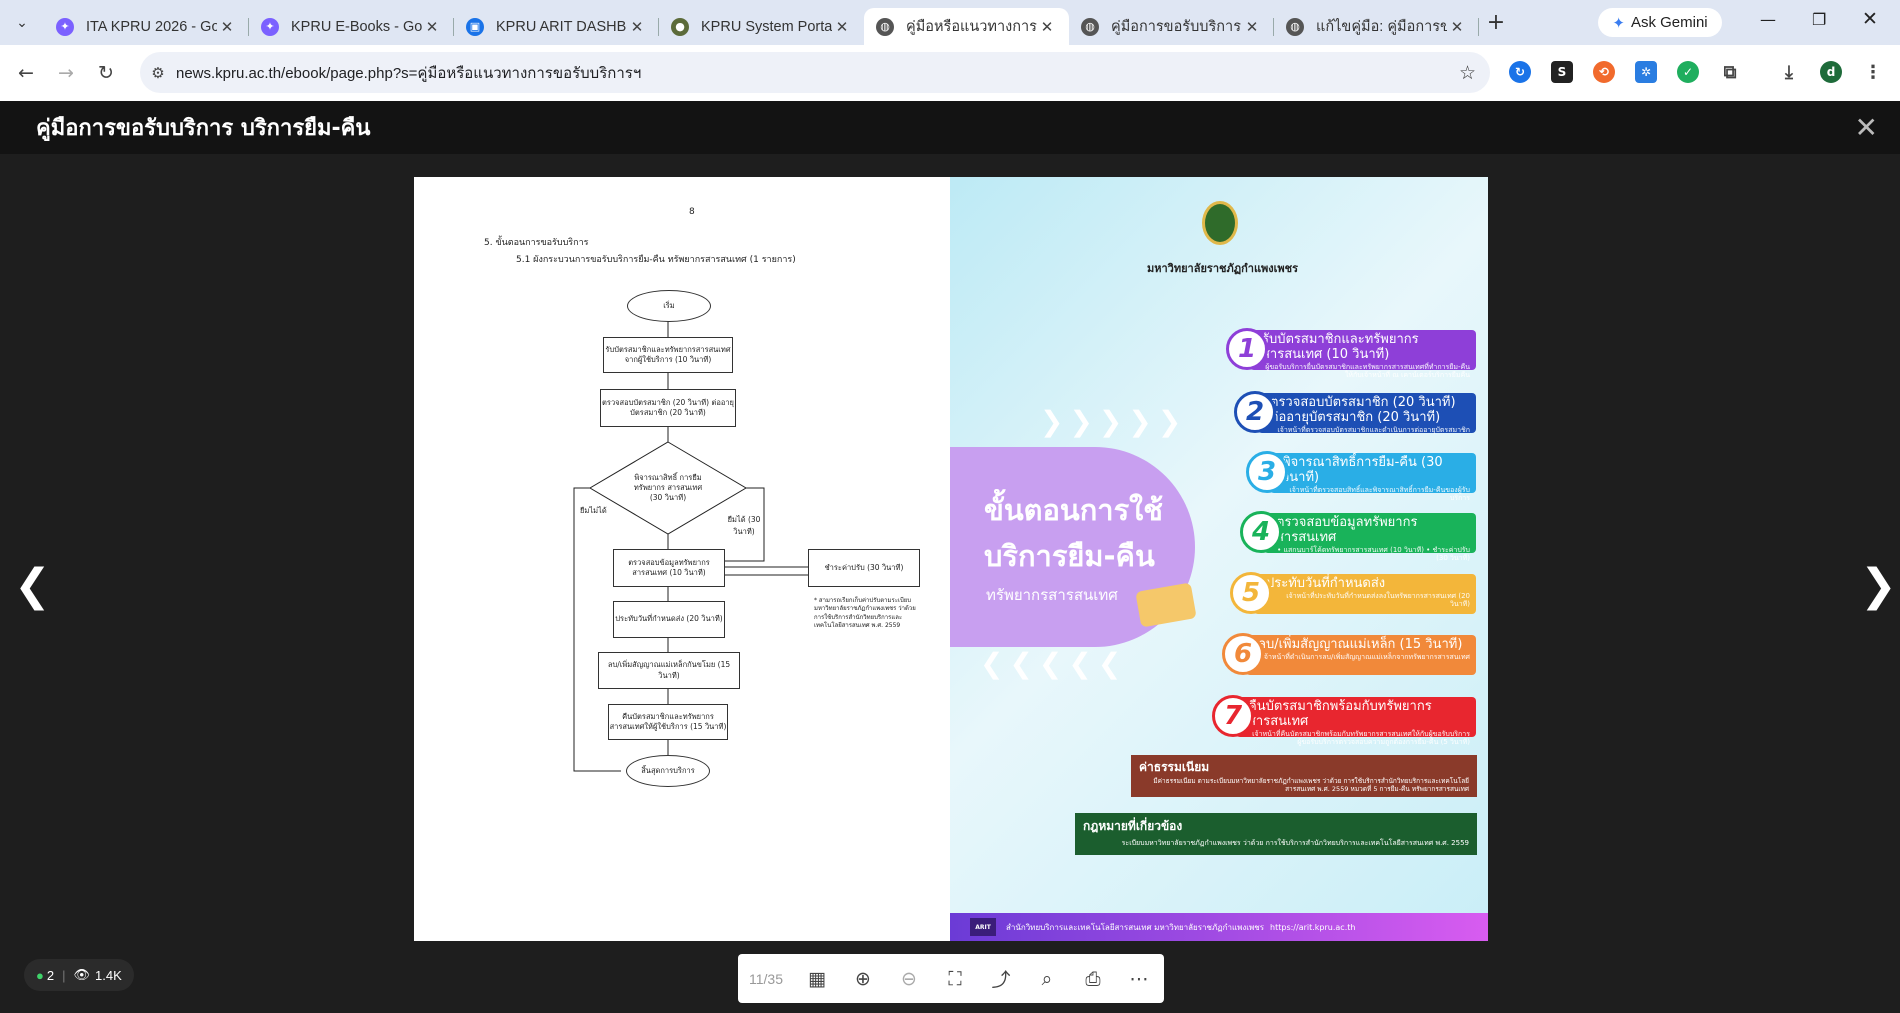 The height and width of the screenshot is (1013, 1900). I want to click on s-extension-icon: S, so click(1562, 72).